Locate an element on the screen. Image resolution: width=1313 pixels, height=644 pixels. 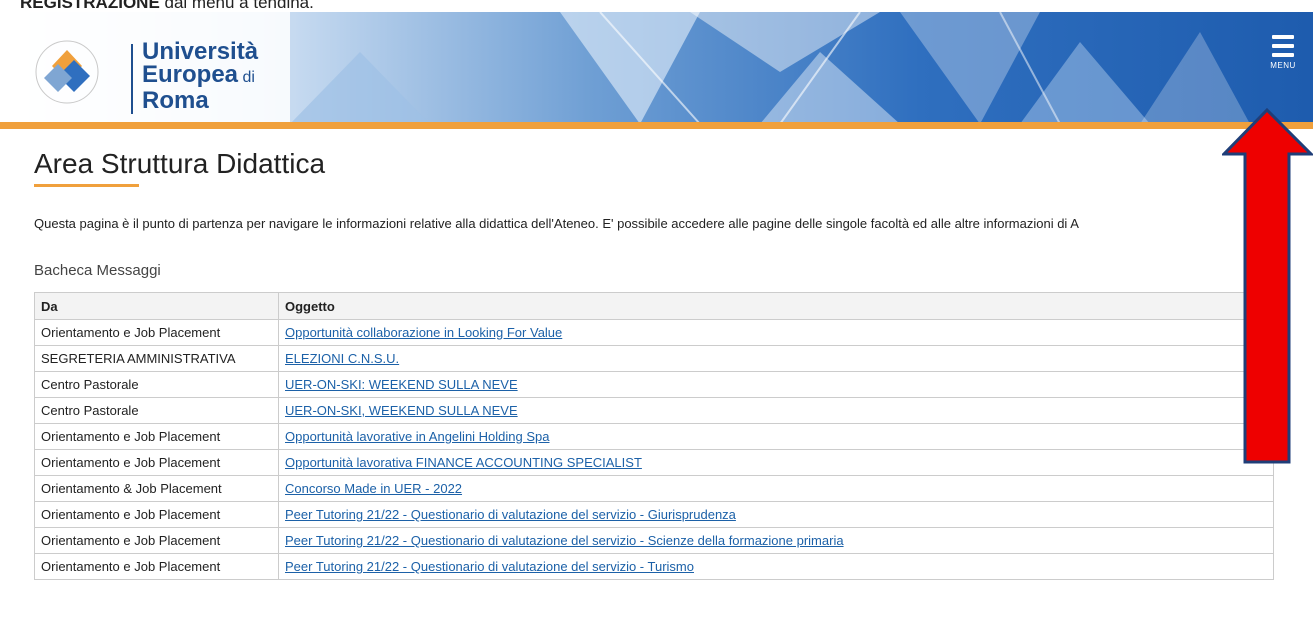
message-link: ELEZIONI C.N.S.U. is located at coordinates (342, 358).